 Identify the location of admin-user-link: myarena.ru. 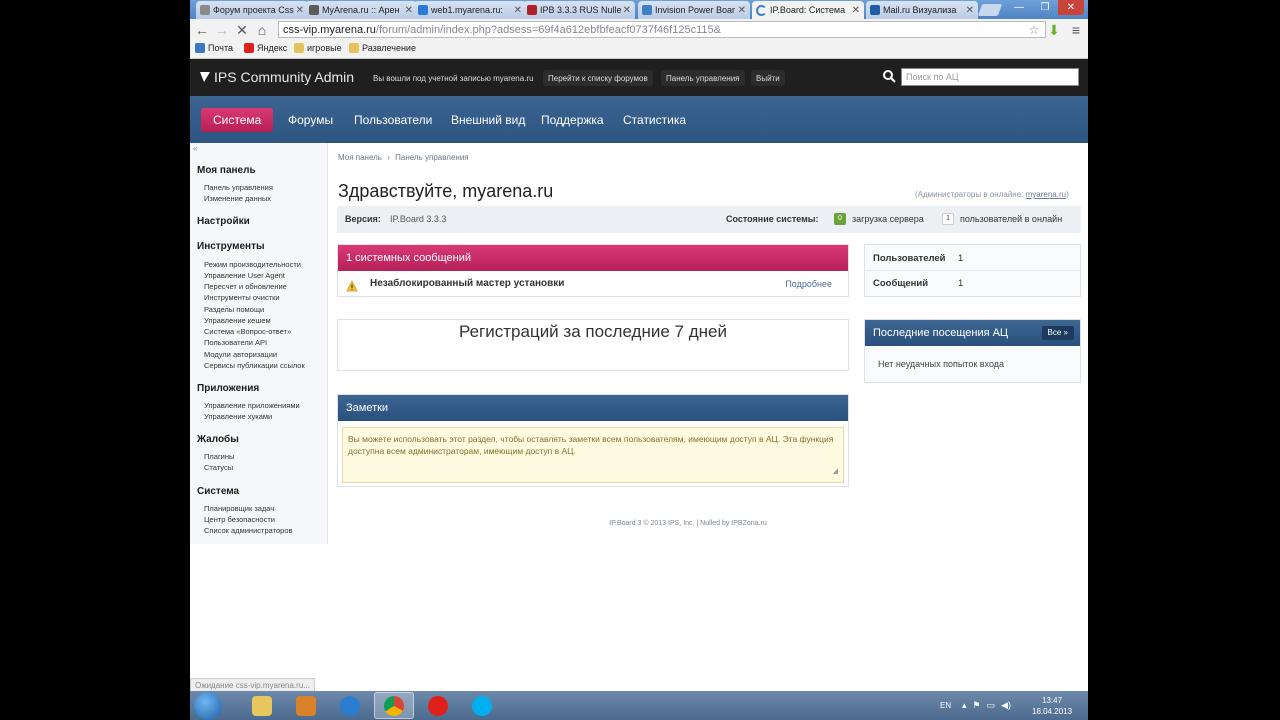
(1046, 194).